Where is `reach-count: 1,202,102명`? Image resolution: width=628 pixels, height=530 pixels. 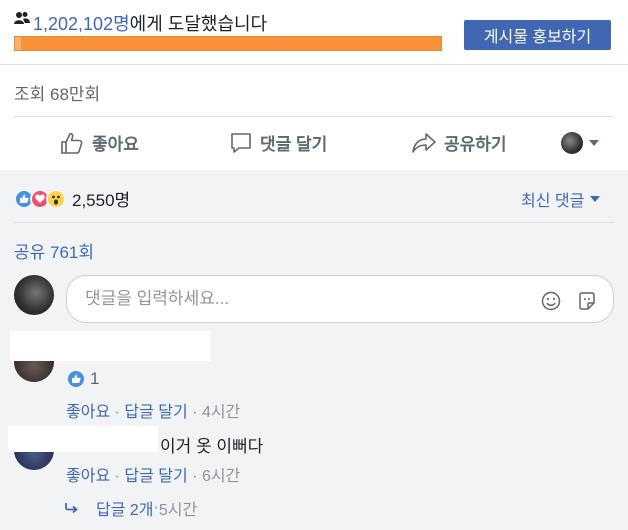
reach-count: 1,202,102명 is located at coordinates (81, 24).